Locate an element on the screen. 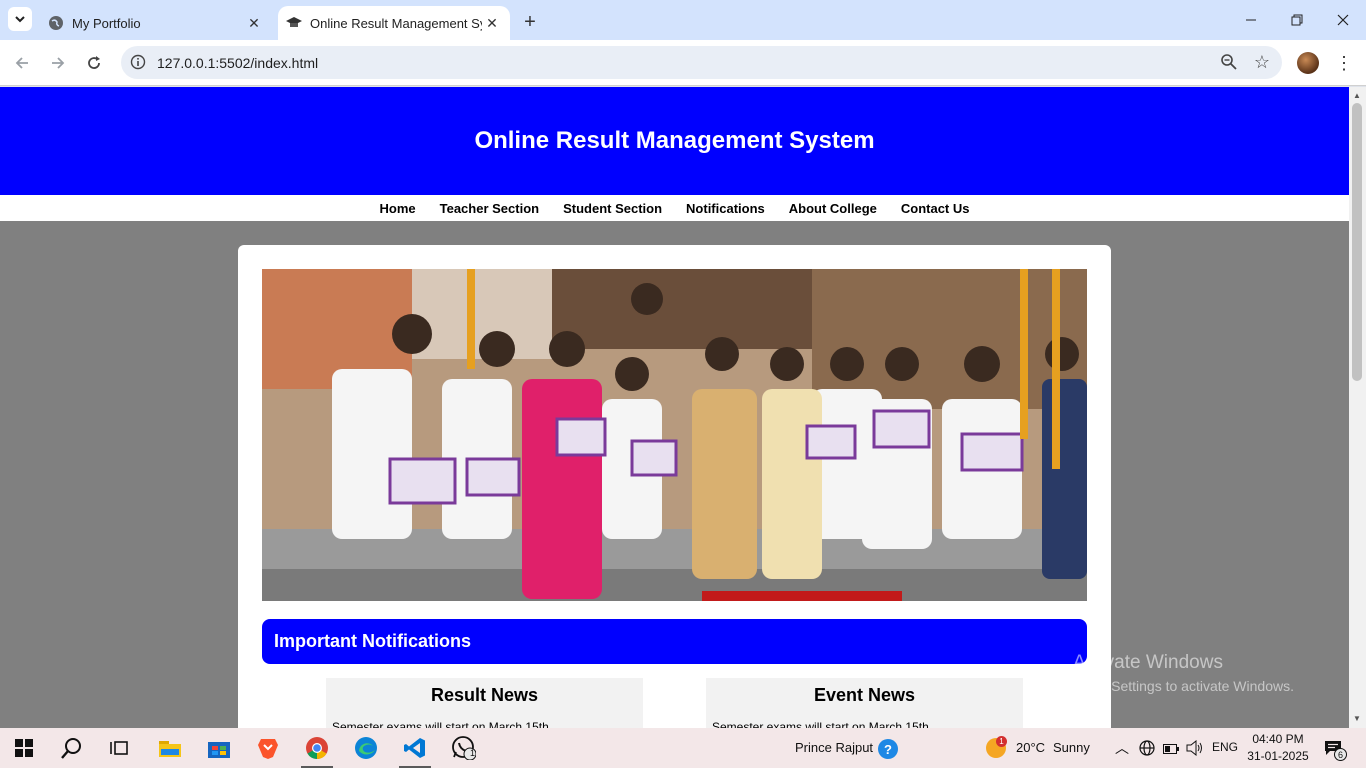  brave-browser-button is located at coordinates (268, 748).